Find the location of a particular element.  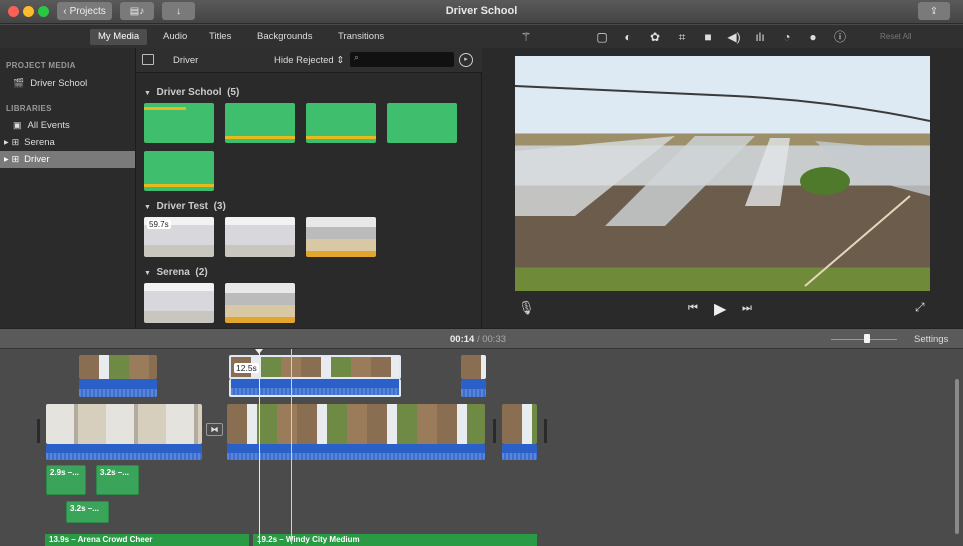

tab-backgrounds: Backgrounds is located at coordinates (284, 37).